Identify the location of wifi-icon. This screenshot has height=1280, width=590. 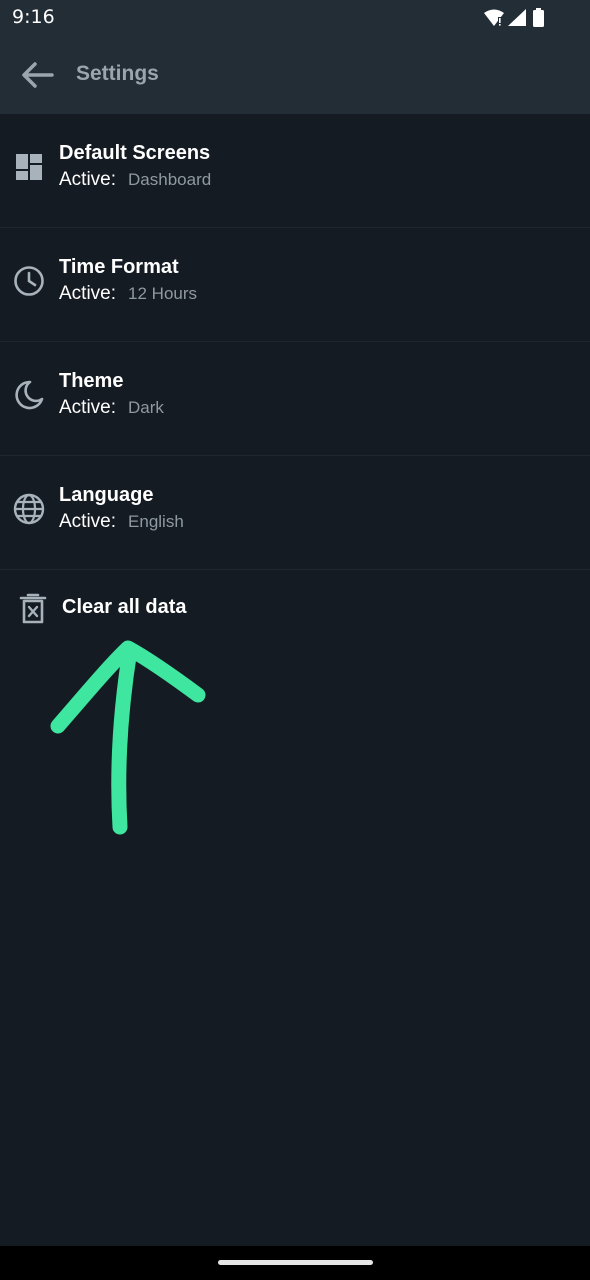
(494, 17).